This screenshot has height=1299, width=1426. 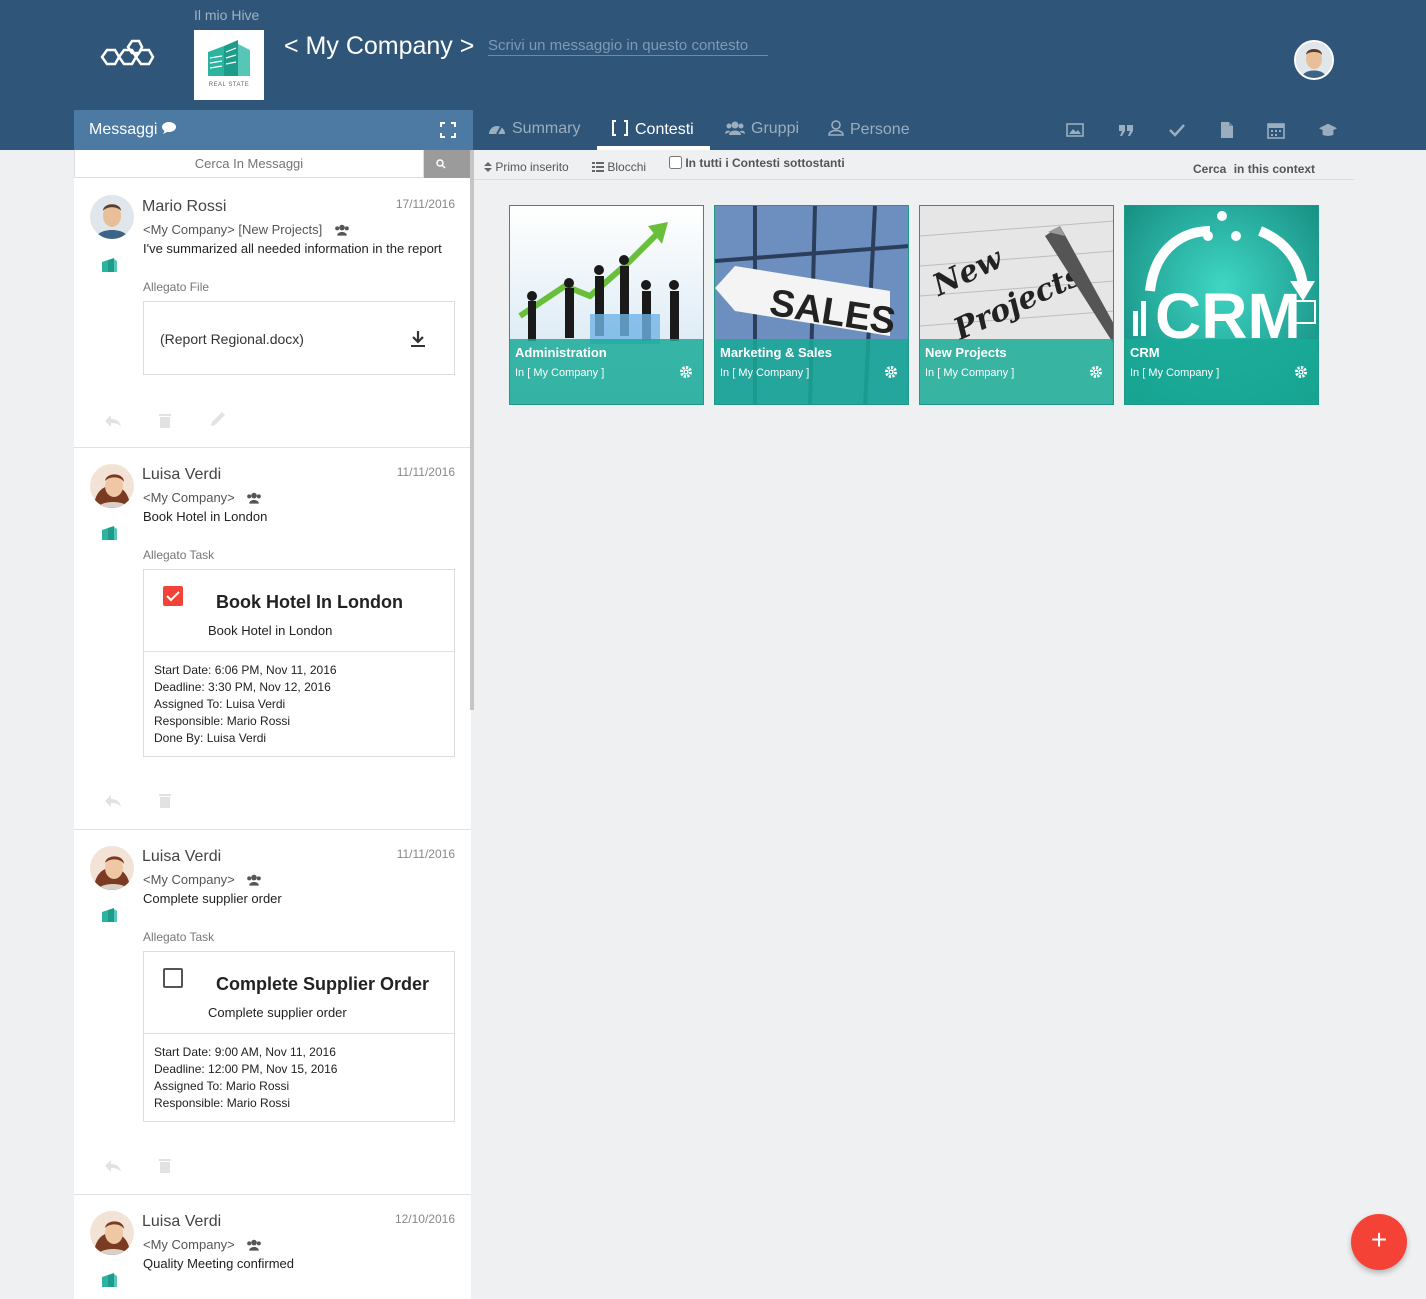 What do you see at coordinates (229, 85) in the screenshot?
I see `company-logo-text: REAL STATE` at bounding box center [229, 85].